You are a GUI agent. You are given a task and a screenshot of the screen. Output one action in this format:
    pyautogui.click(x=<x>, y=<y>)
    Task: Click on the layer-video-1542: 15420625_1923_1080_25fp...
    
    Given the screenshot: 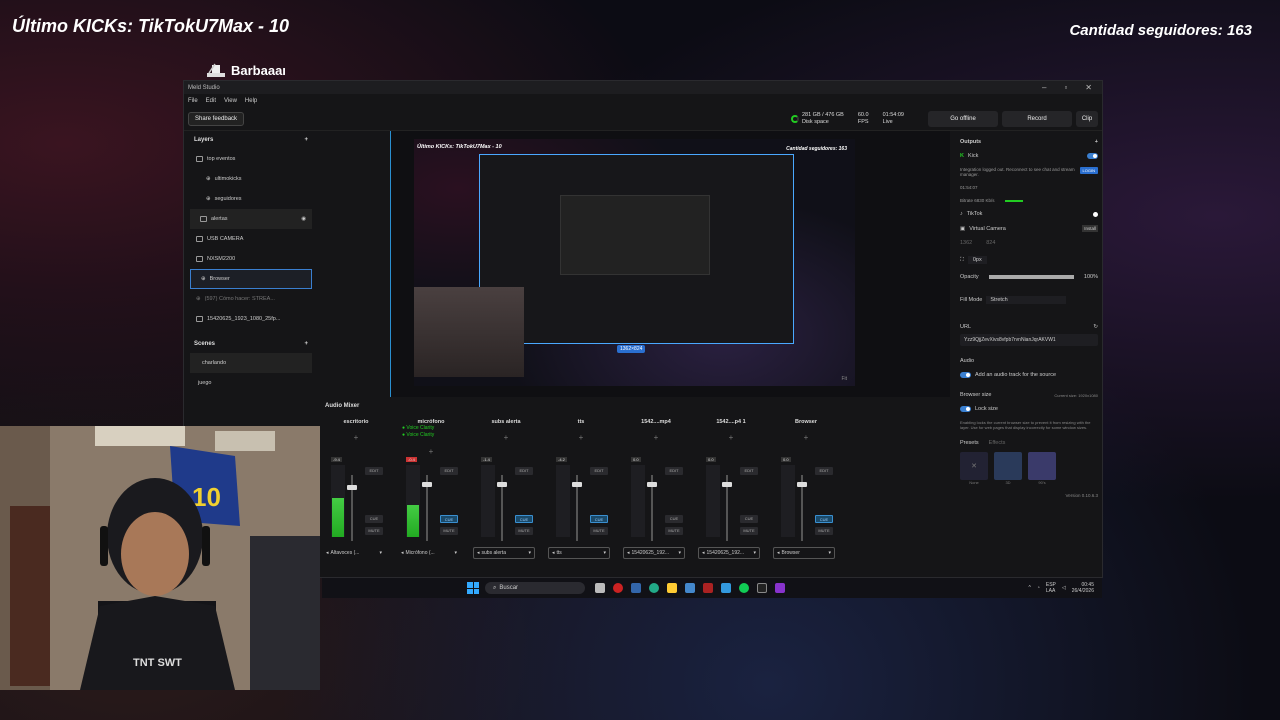 What is the action you would take?
    pyautogui.click(x=251, y=319)
    